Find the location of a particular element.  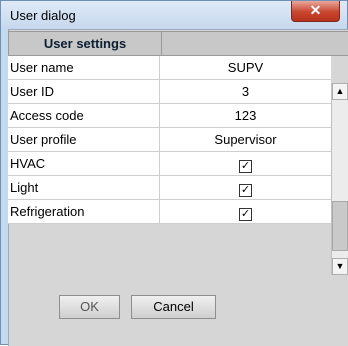

grid-header-fill is located at coordinates (255, 43).